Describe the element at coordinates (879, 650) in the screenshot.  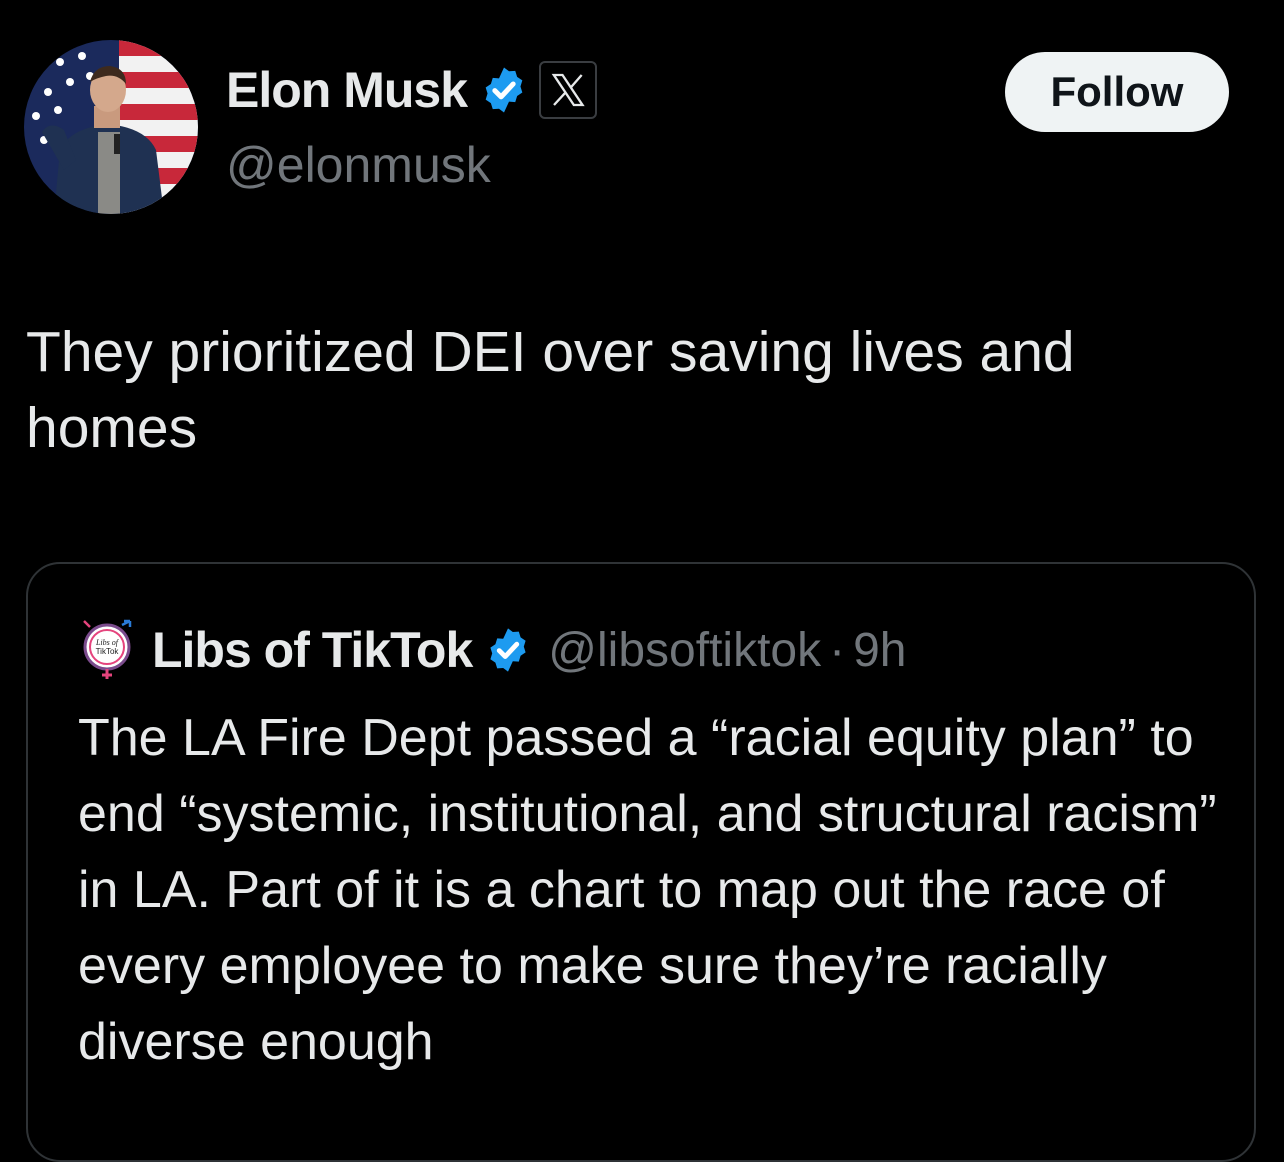
I see `quoted-tweet-timestamp: 9h` at that location.